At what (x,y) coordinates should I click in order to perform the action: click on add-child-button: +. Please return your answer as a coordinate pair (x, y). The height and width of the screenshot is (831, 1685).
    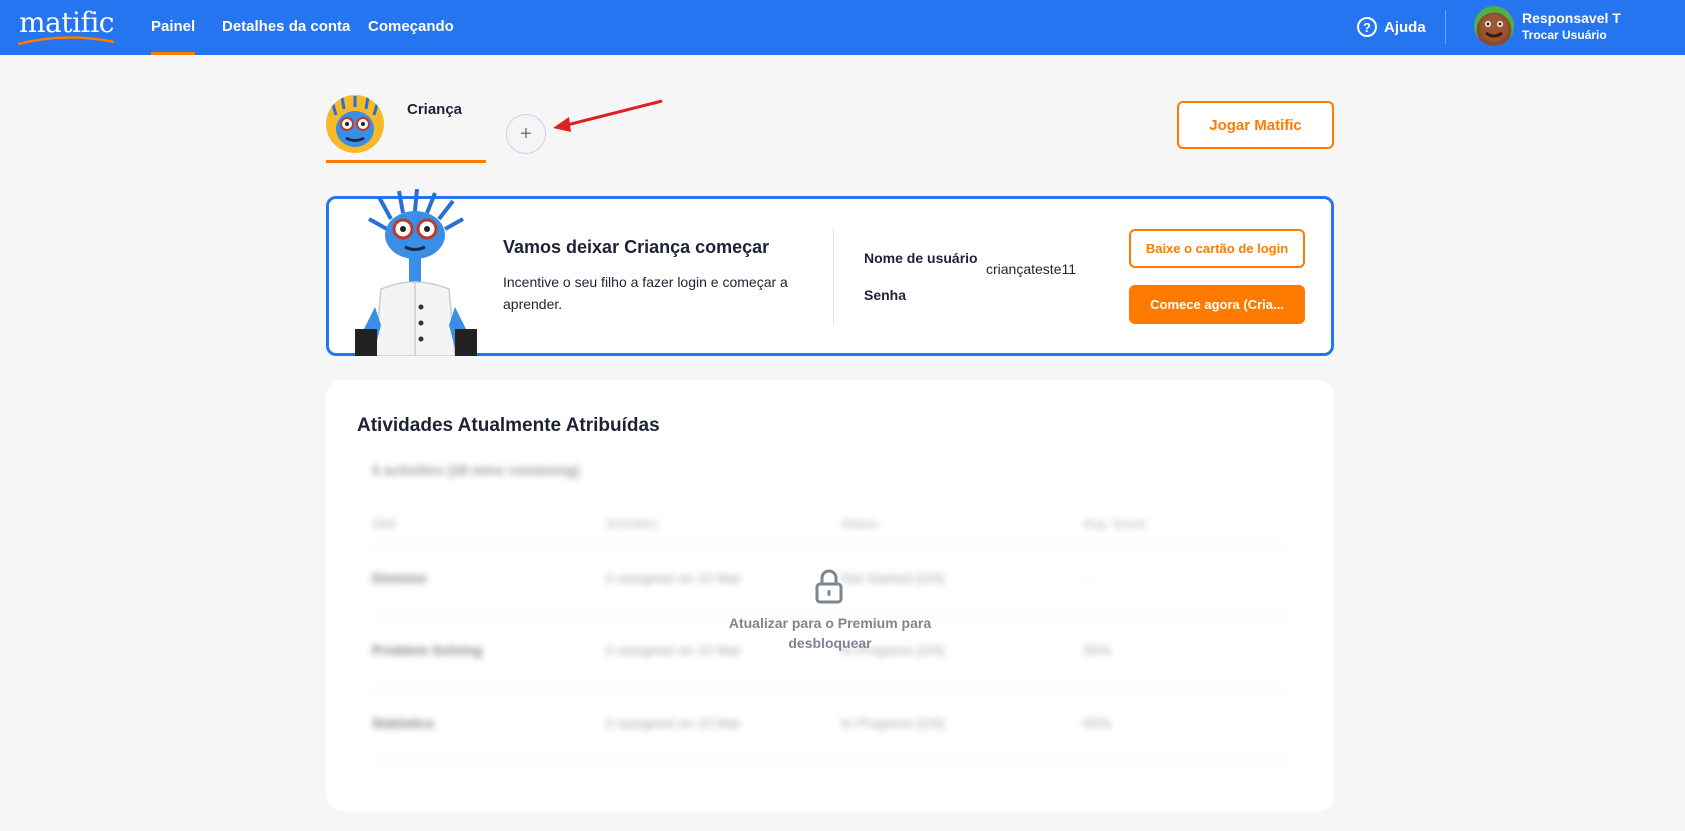
    Looking at the image, I should click on (526, 134).